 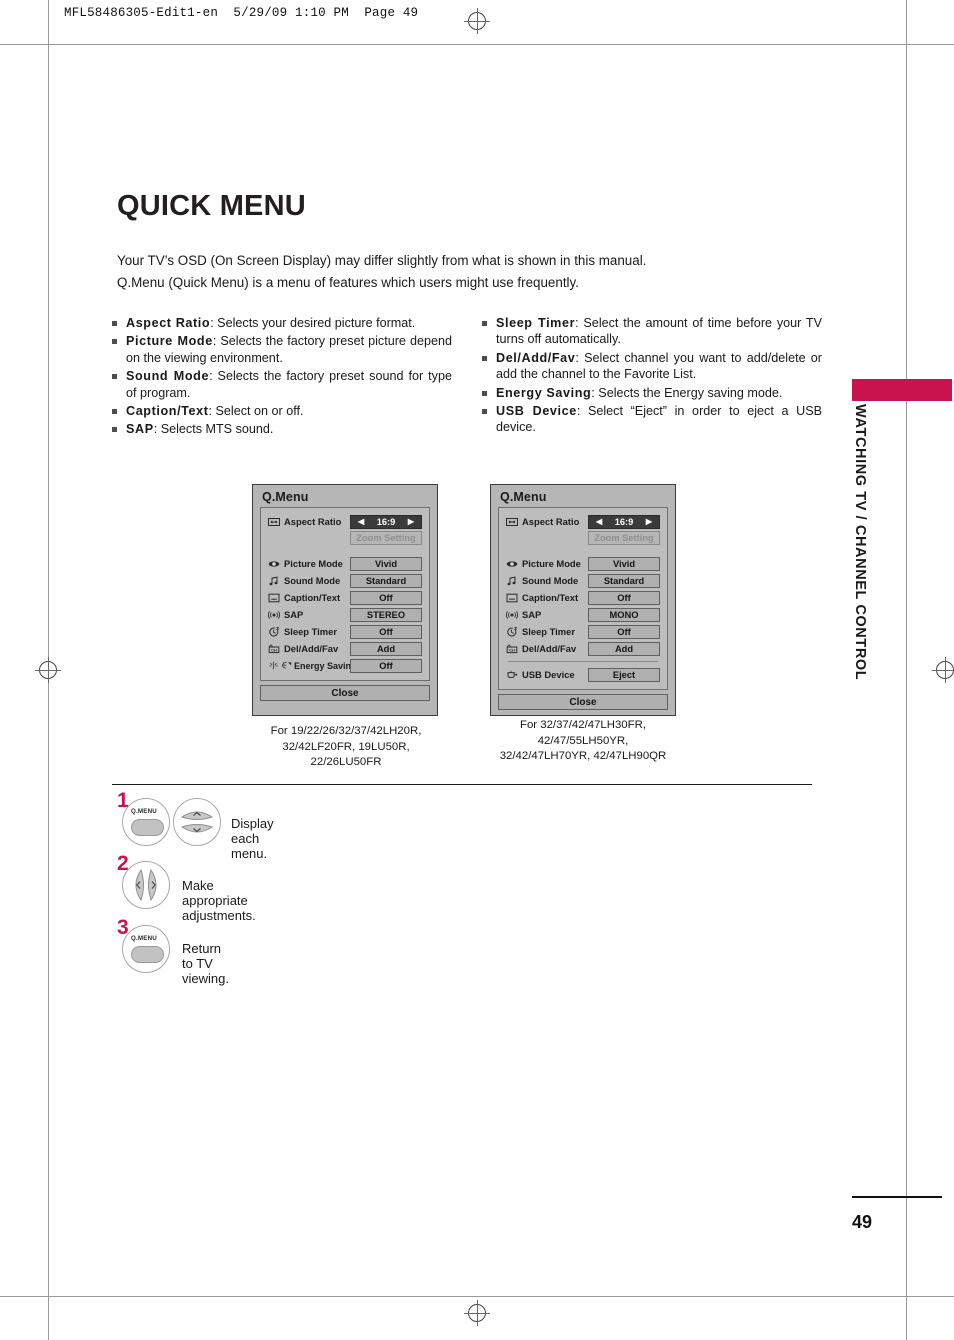 I want to click on osd-row-label: USB Device, so click(x=547, y=674).